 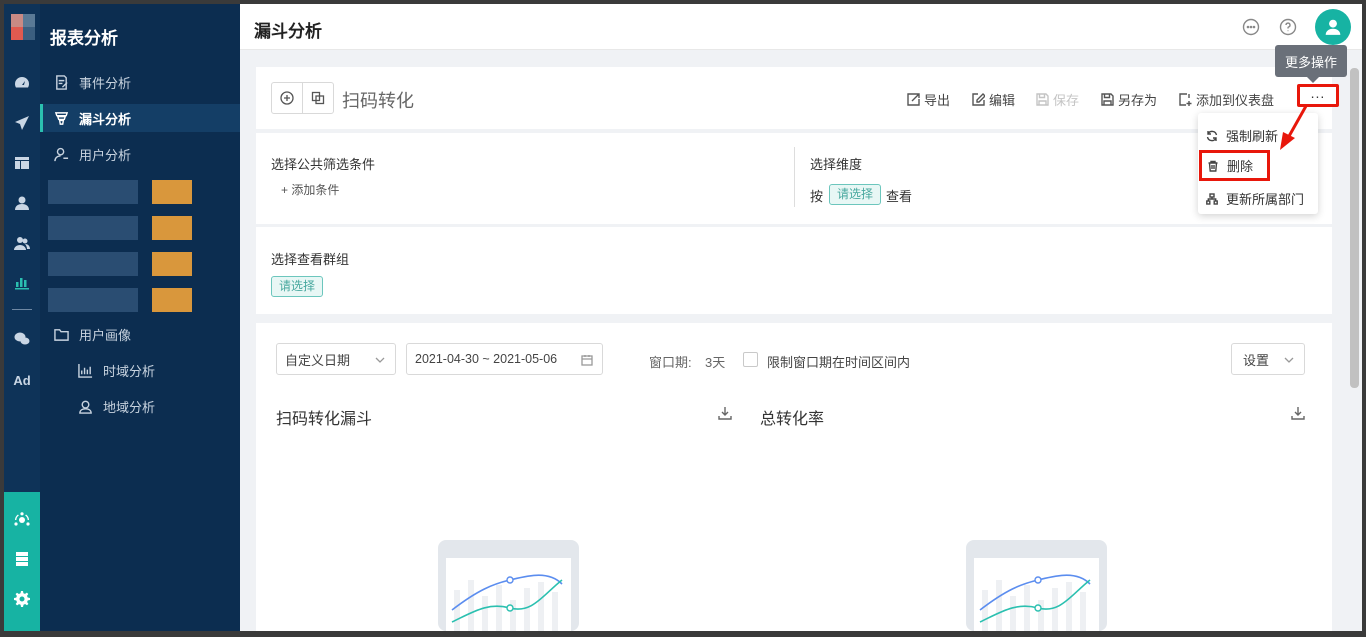 What do you see at coordinates (1251, 27) in the screenshot?
I see `message-icon` at bounding box center [1251, 27].